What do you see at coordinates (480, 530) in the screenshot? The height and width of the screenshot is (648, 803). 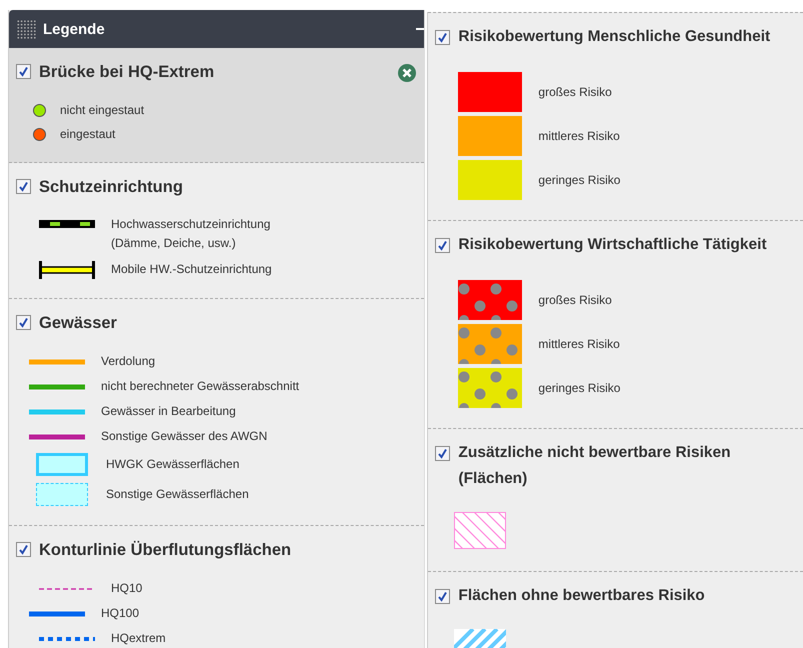 I see `hatched-area-symbol` at bounding box center [480, 530].